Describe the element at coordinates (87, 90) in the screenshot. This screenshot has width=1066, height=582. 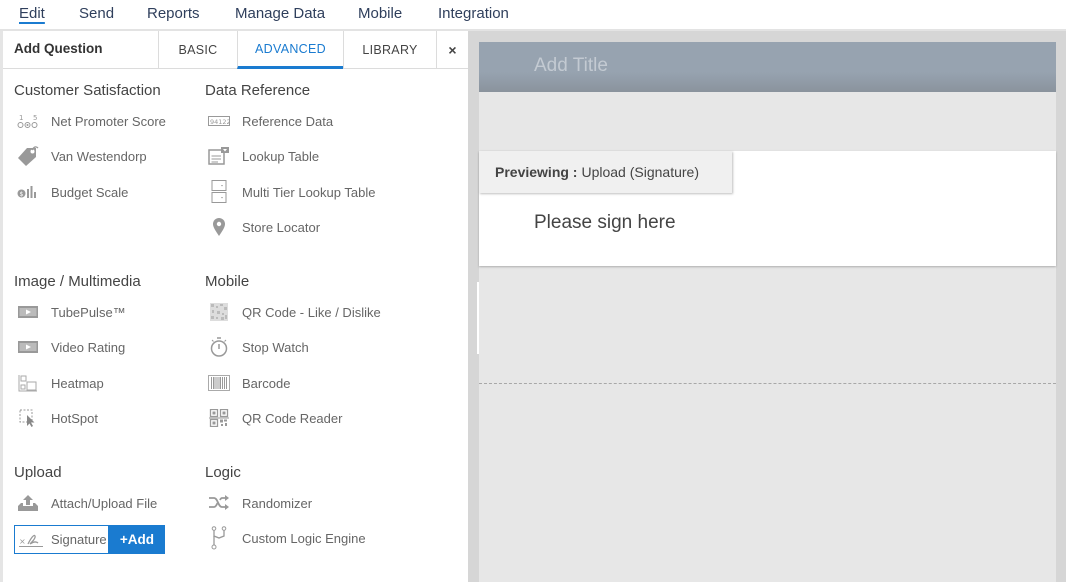
I see `category-heading-customer-satisfaction: Customer Satisfaction` at that location.